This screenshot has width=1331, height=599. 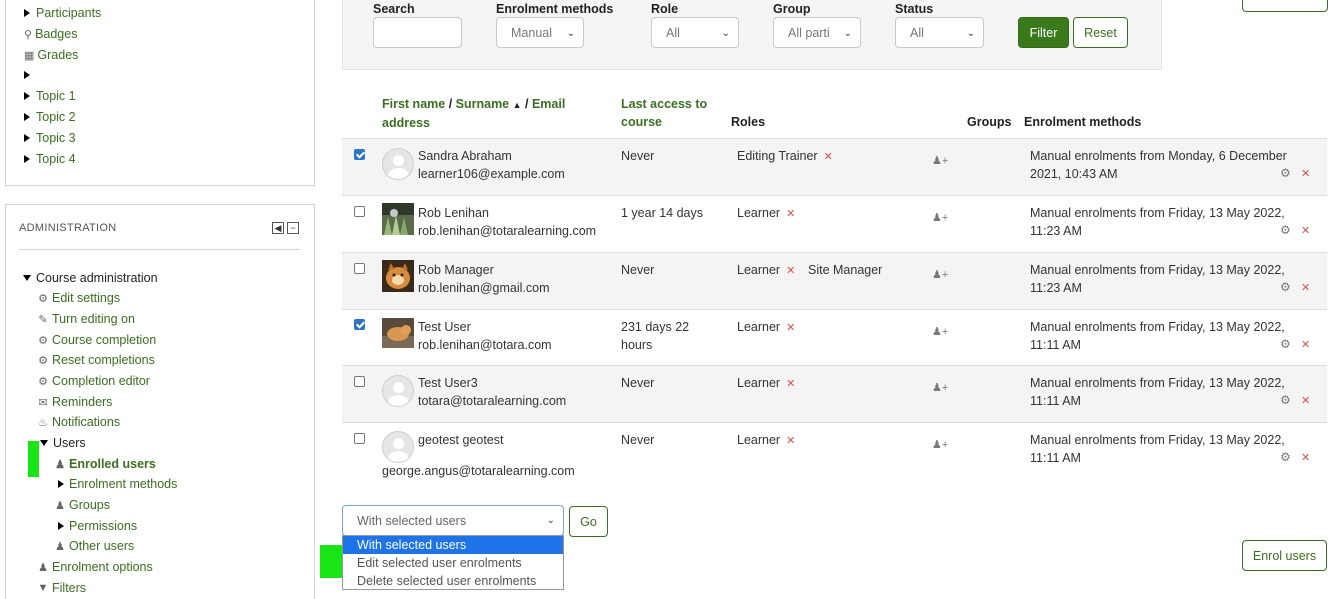 I want to click on user-email: rob.lenihan@gmail.com, so click(x=484, y=288).